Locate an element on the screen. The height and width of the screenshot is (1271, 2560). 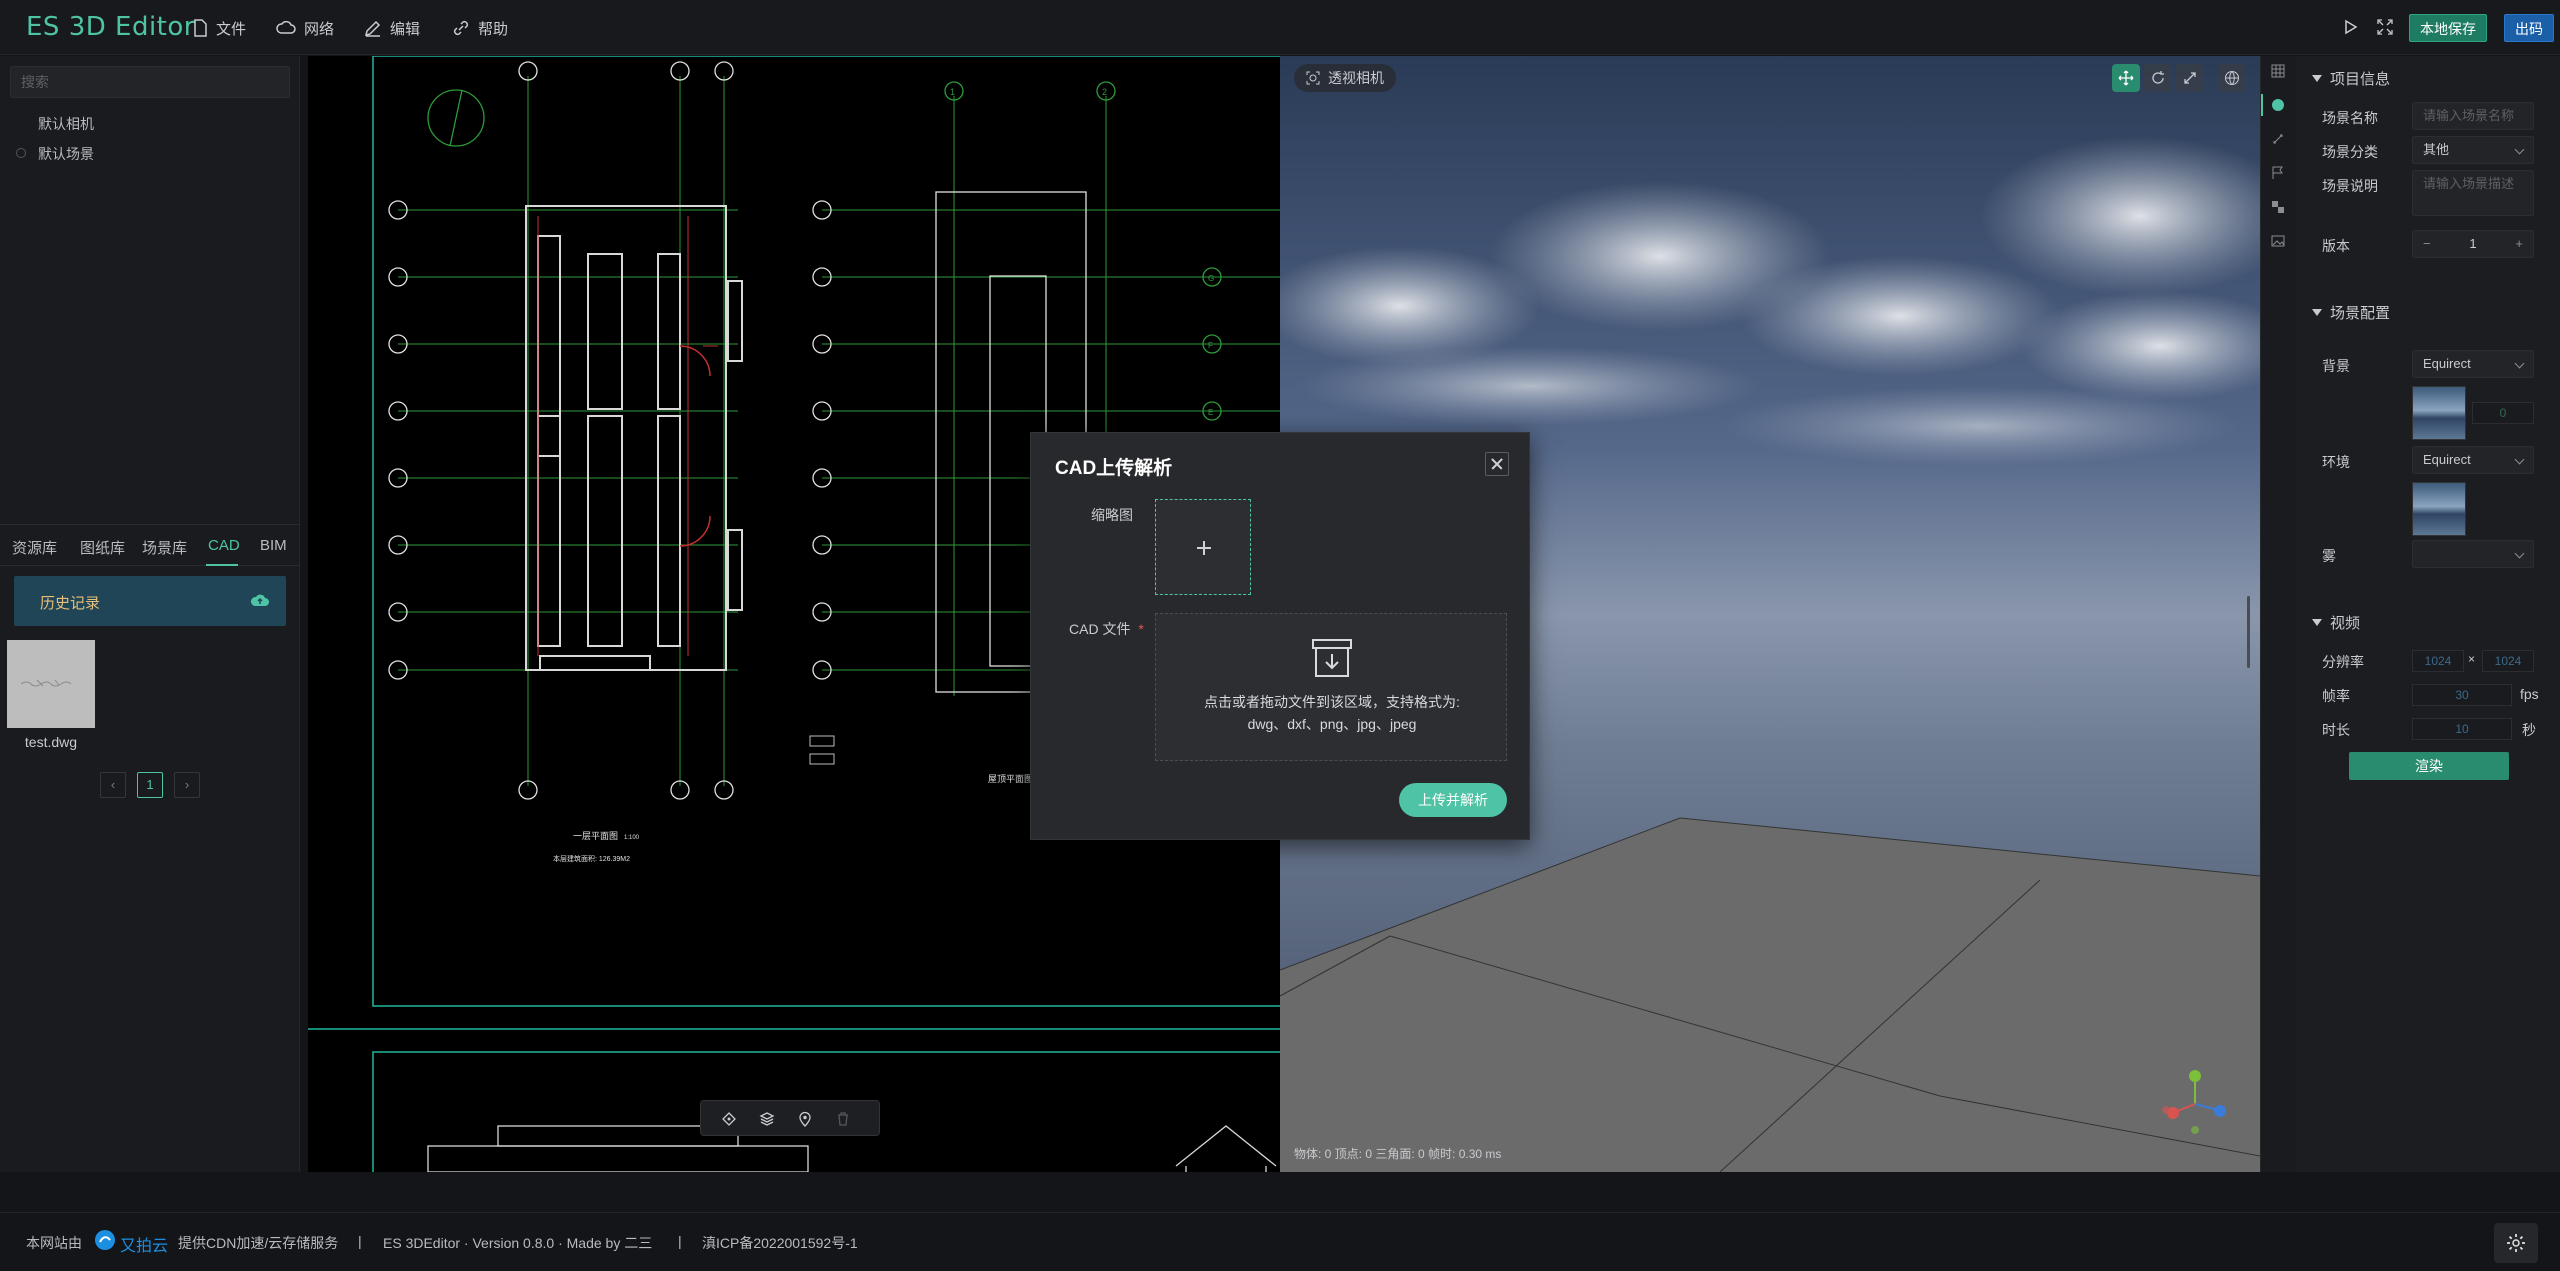
modal-close-button is located at coordinates (1497, 464).